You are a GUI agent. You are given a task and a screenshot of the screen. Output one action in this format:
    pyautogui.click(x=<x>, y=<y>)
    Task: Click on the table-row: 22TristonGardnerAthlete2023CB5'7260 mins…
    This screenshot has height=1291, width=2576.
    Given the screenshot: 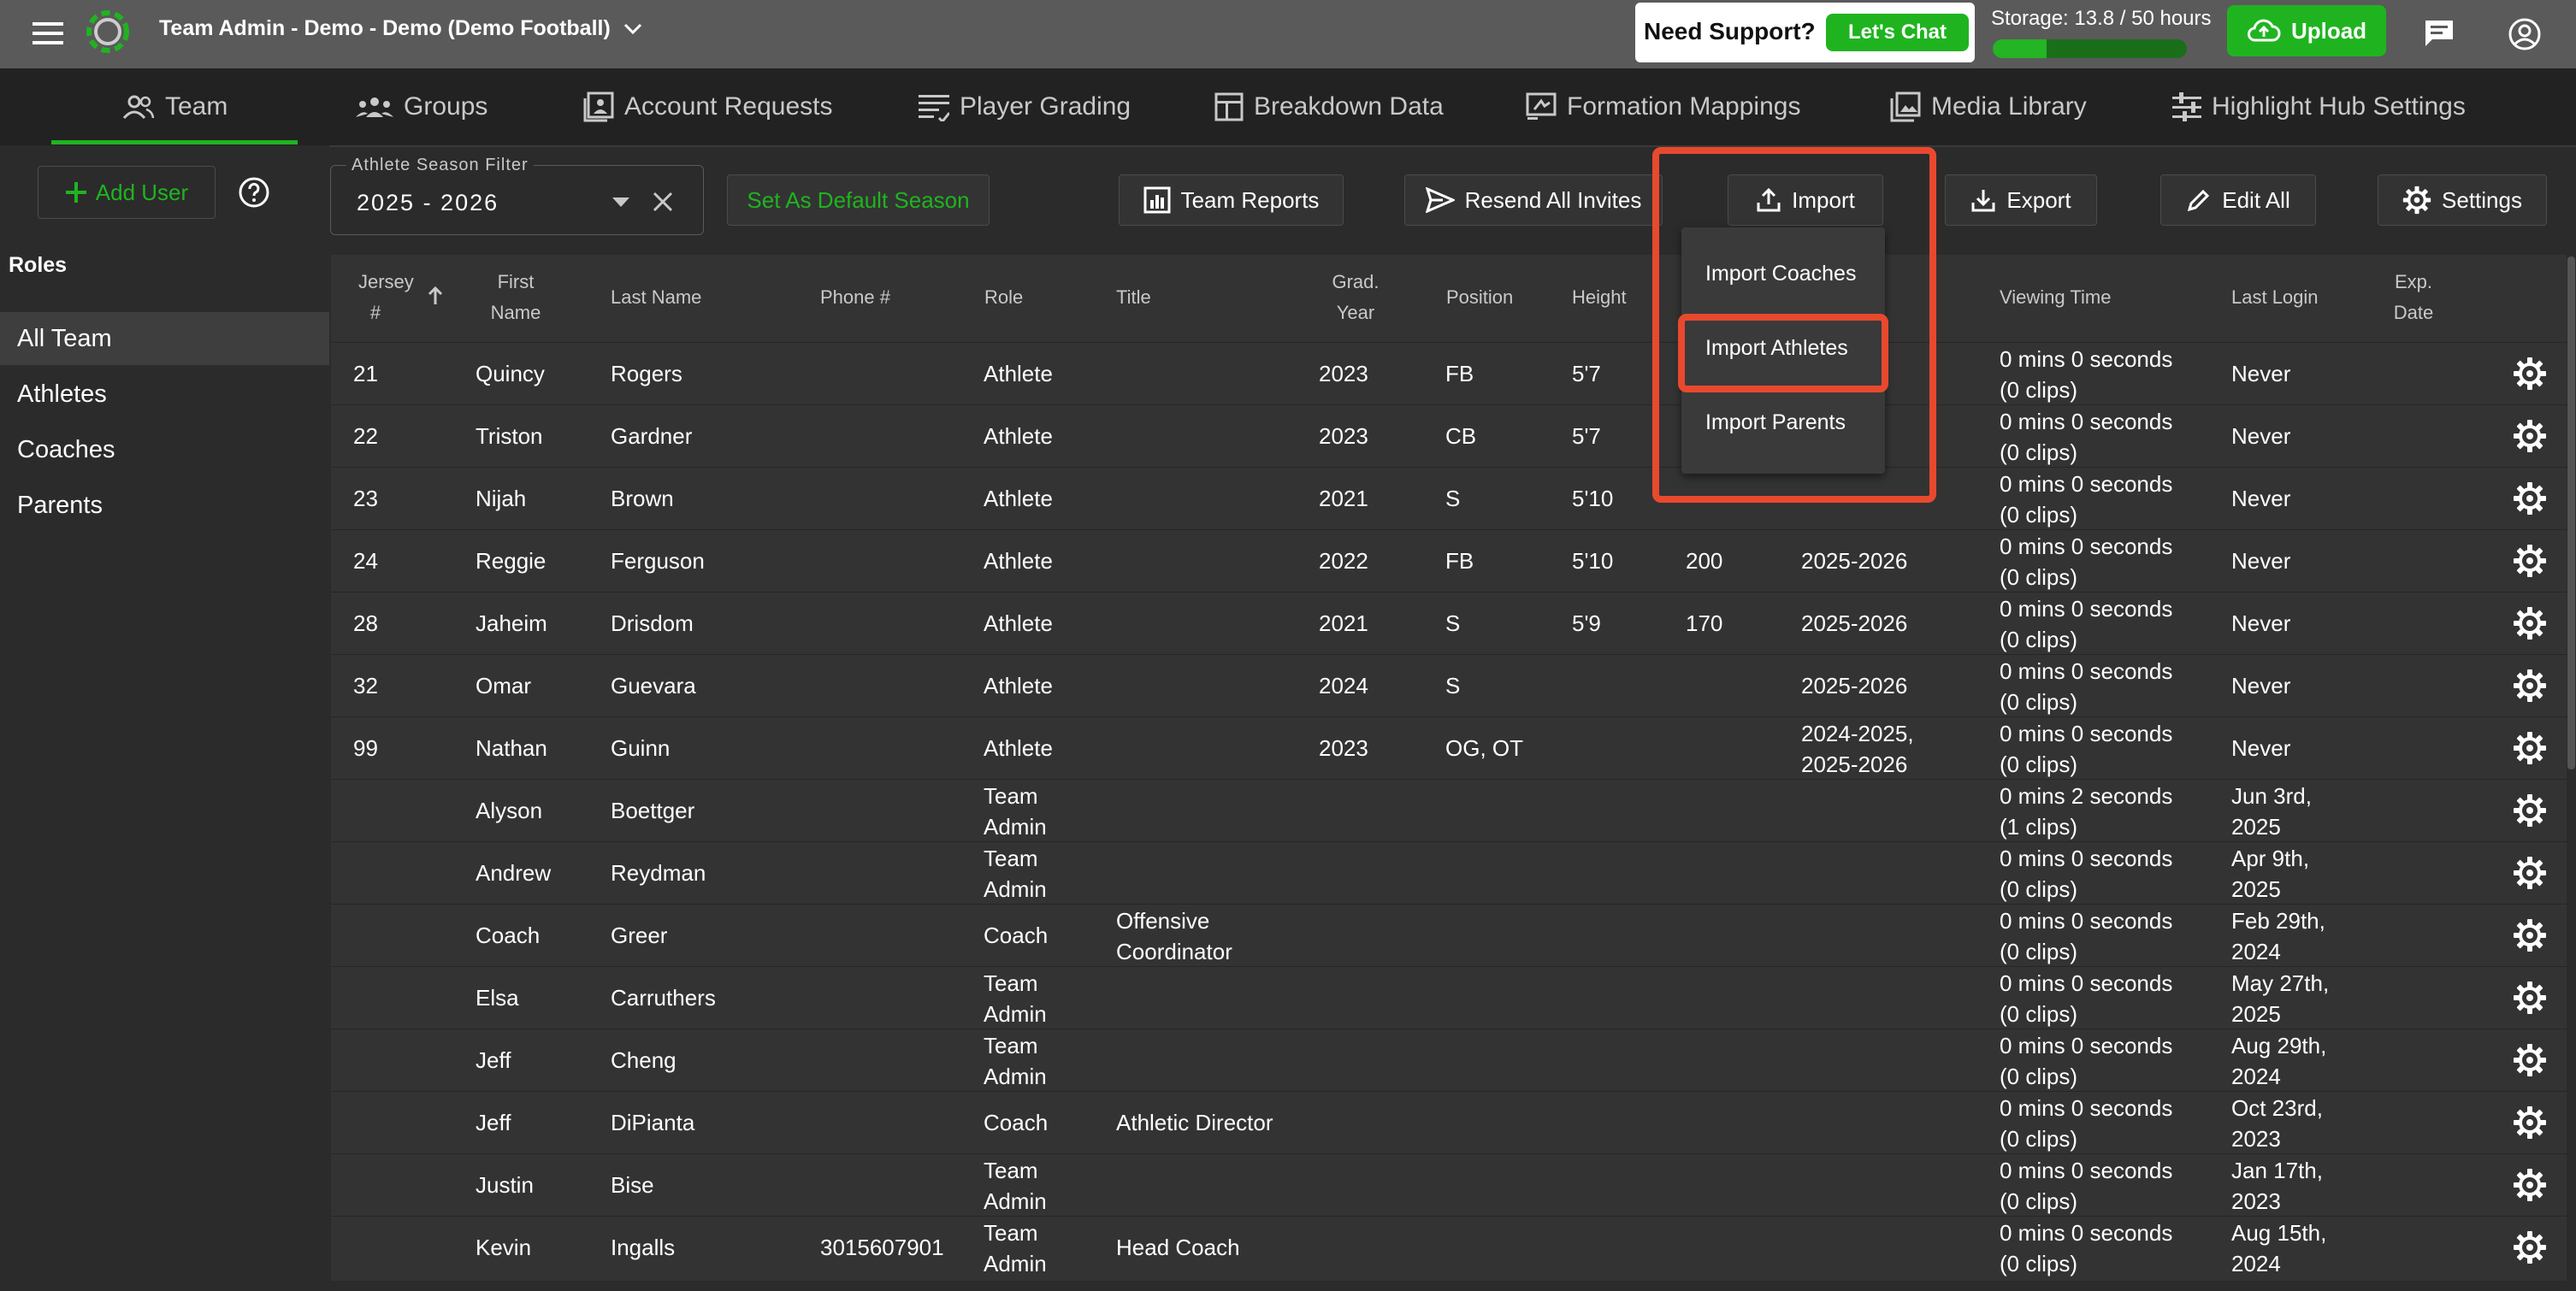 What is the action you would take?
    pyautogui.click(x=1449, y=436)
    